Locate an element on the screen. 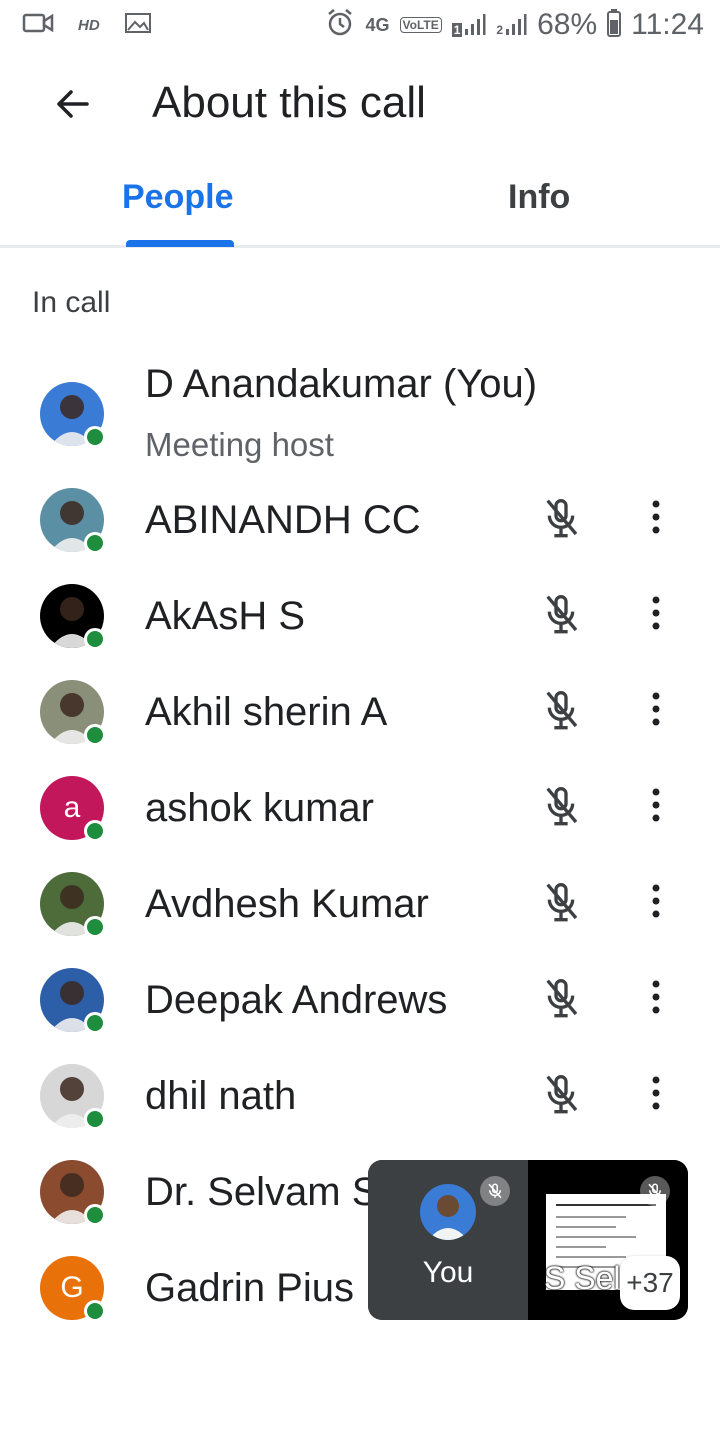 Image resolution: width=720 pixels, height=1440 pixels. network-type: 4G is located at coordinates (377, 24).